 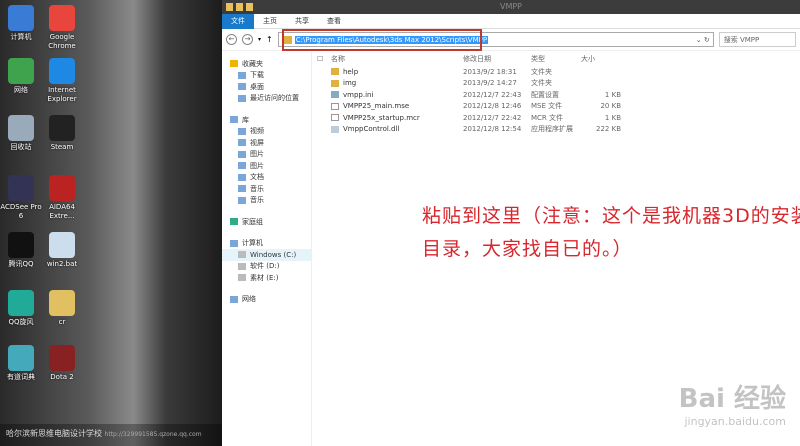 What do you see at coordinates (266, 99) in the screenshot?
I see `nav-item: 最近访问的位置` at bounding box center [266, 99].